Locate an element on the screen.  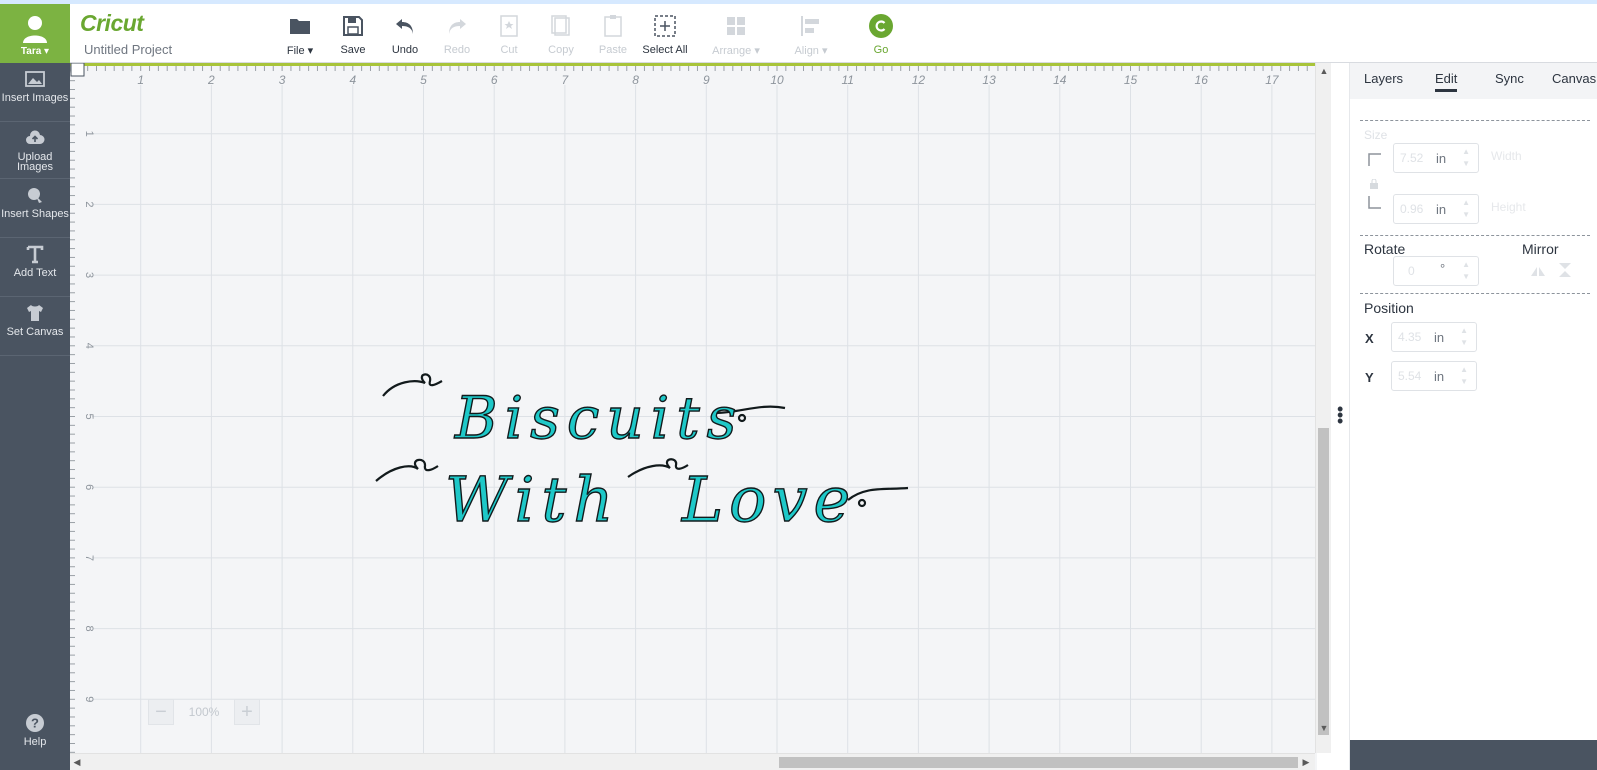
undo-icon is located at coordinates (404, 26).